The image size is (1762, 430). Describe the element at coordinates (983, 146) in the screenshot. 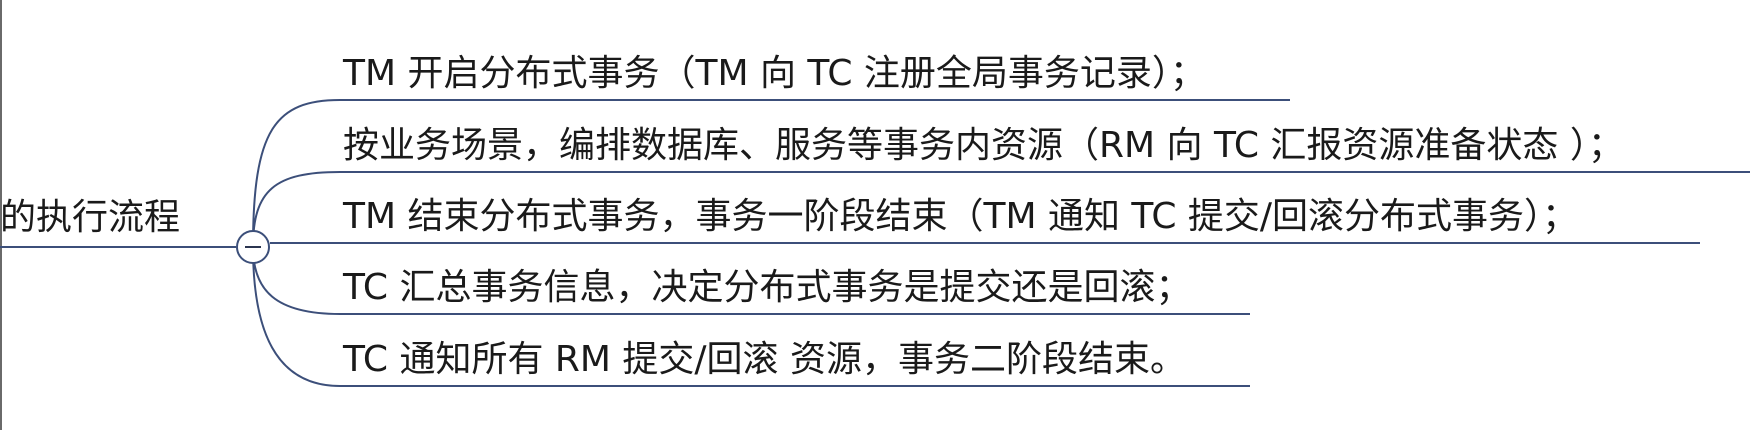

I see `child-node-2: 按业务场景，编排数据库、服务等事务内资源（RM 向 TC 汇报资源准备状态 ）；` at that location.